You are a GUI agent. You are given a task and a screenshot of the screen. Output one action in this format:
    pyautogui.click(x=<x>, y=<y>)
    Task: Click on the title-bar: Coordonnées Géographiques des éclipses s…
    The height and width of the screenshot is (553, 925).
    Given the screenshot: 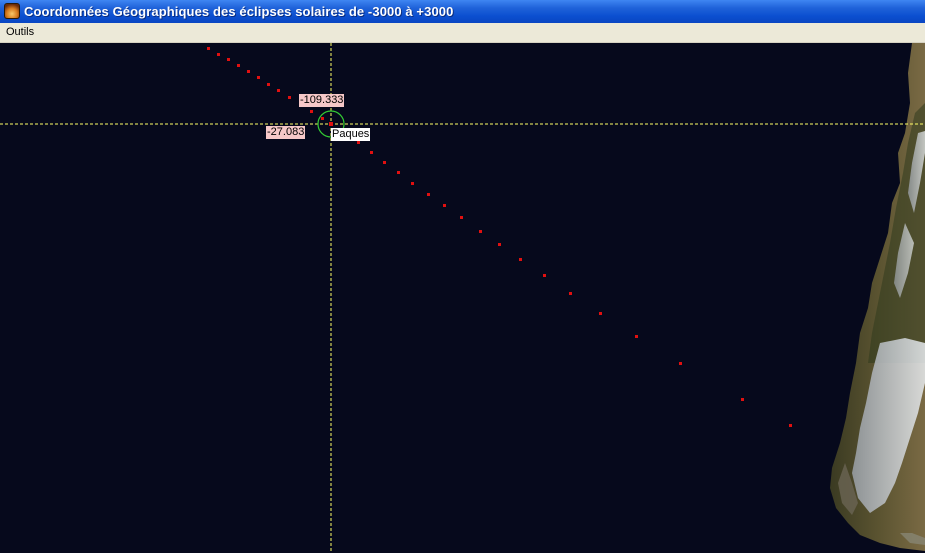 What is the action you would take?
    pyautogui.click(x=462, y=11)
    